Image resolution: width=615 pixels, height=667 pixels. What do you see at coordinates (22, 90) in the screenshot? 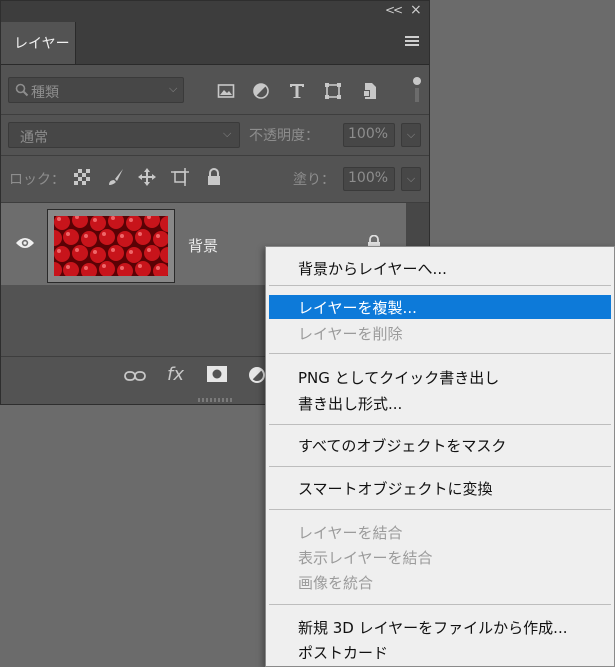
I see `search-icon` at bounding box center [22, 90].